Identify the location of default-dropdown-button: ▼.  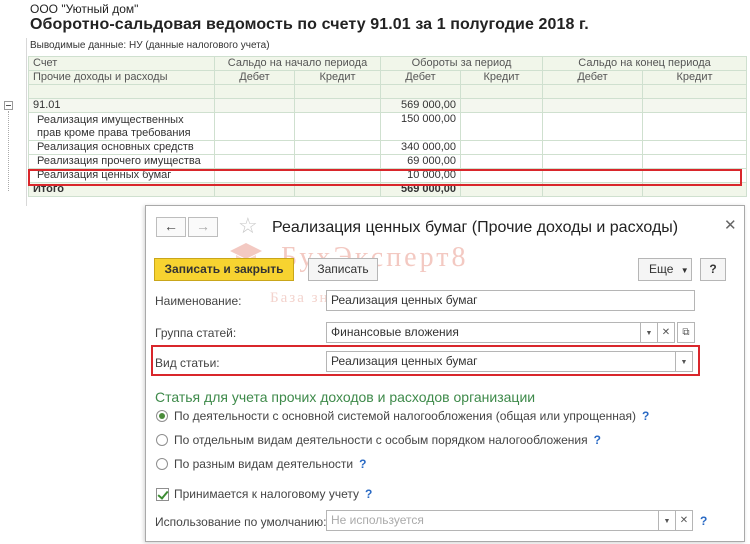
(667, 520).